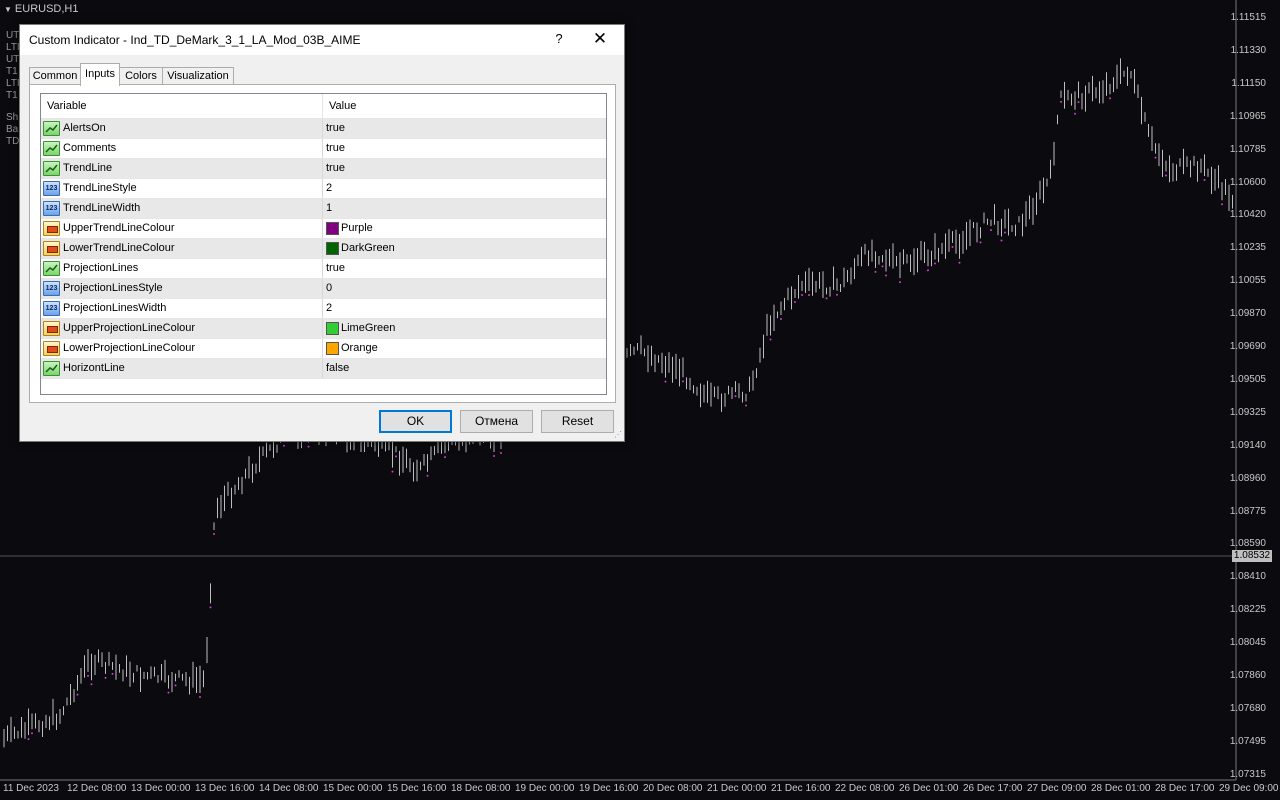 This screenshot has width=1280, height=800. Describe the element at coordinates (115, 308) in the screenshot. I see `param-name: ProjectionLinesWidth` at that location.